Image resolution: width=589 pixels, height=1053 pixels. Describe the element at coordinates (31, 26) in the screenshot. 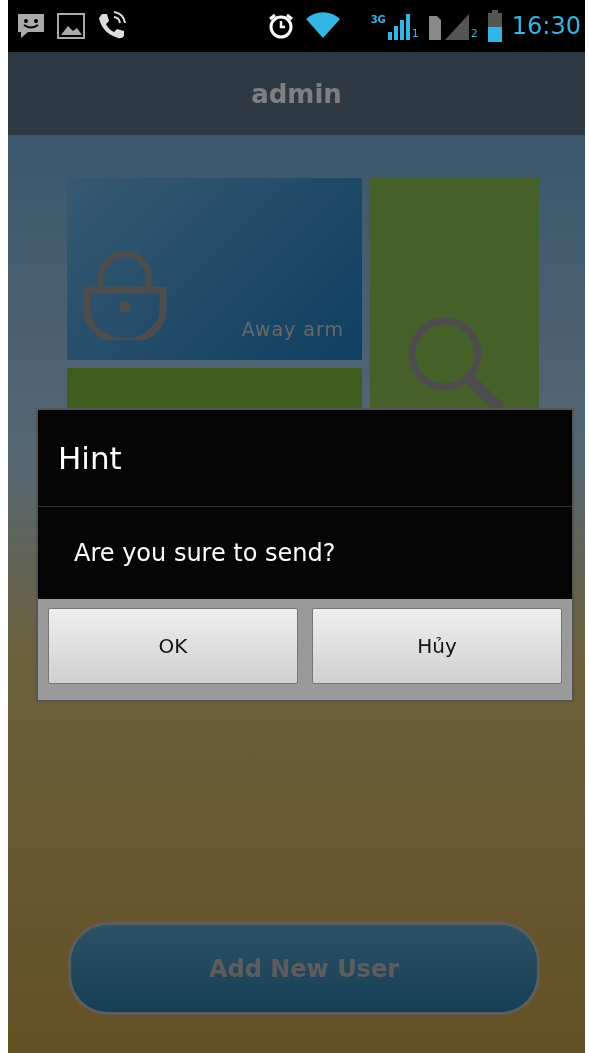

I see `message-icon` at that location.